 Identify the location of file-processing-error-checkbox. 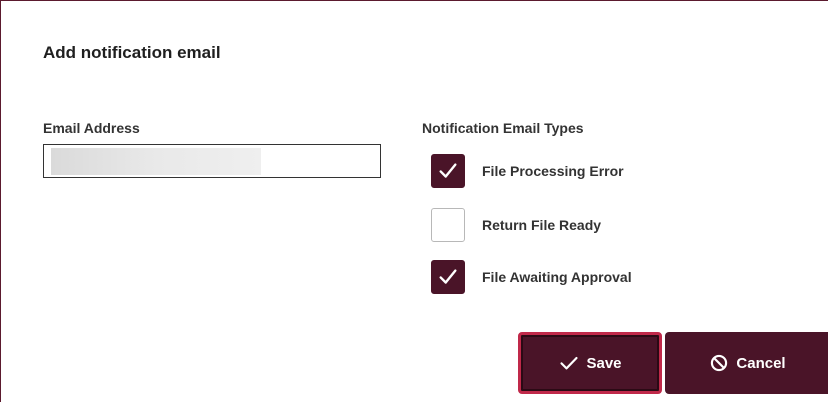
(448, 171).